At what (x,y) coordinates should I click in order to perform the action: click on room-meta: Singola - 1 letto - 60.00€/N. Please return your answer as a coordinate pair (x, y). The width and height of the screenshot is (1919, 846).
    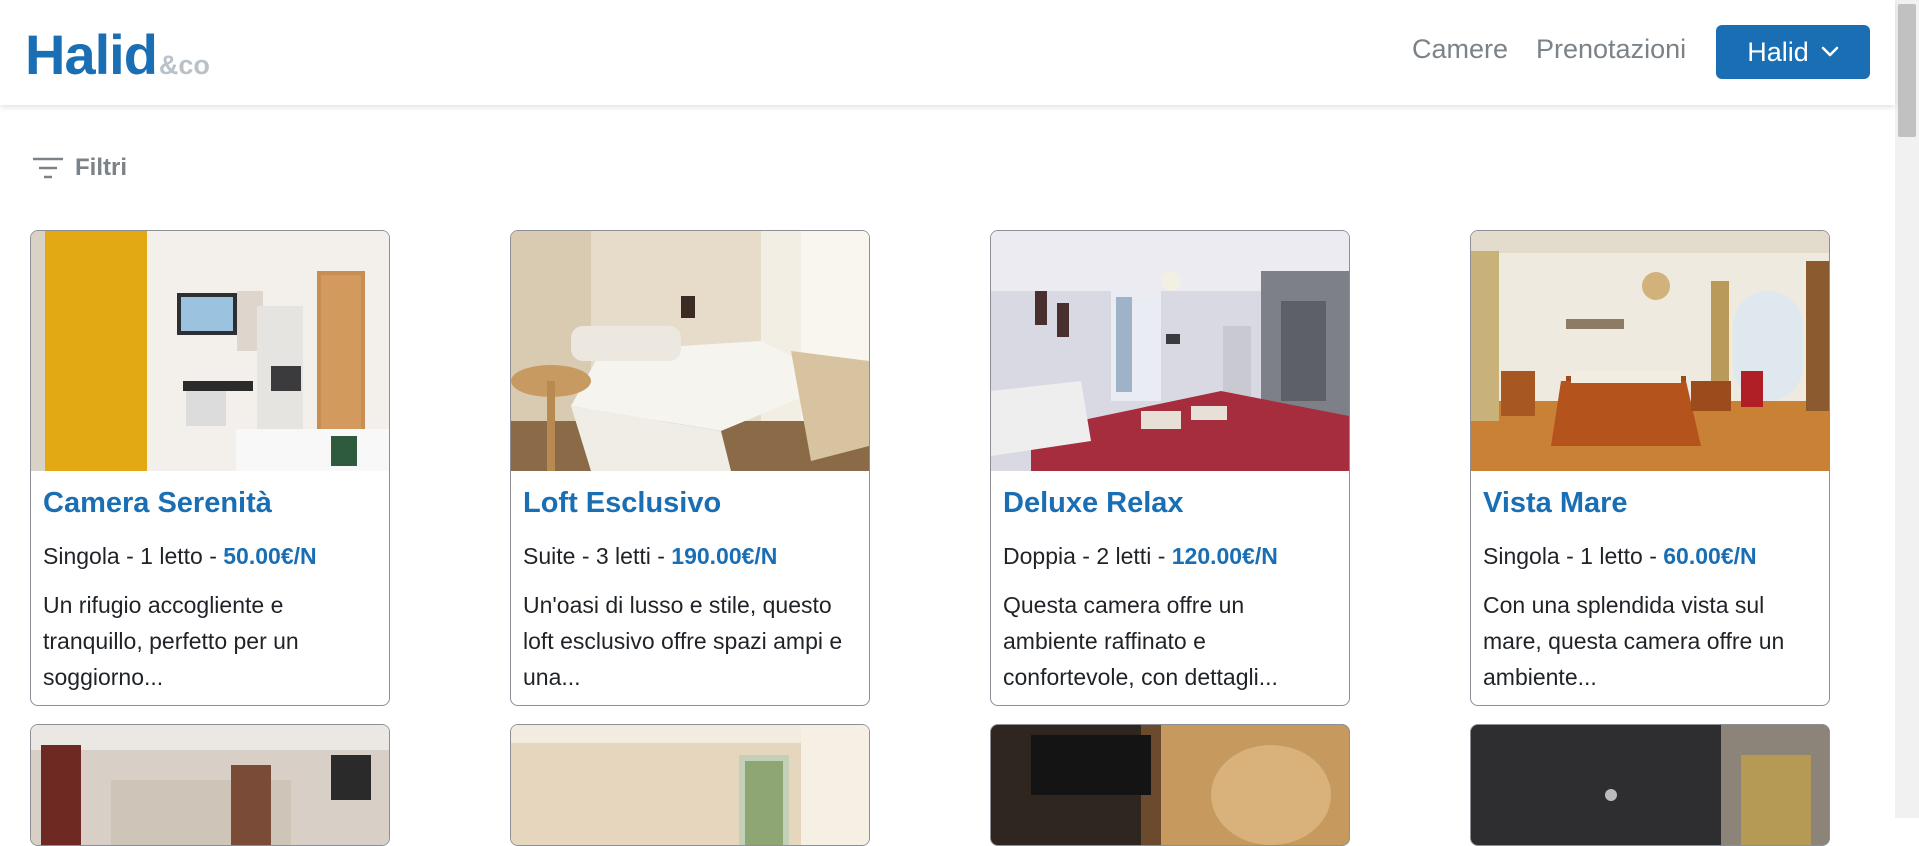
    Looking at the image, I should click on (1620, 556).